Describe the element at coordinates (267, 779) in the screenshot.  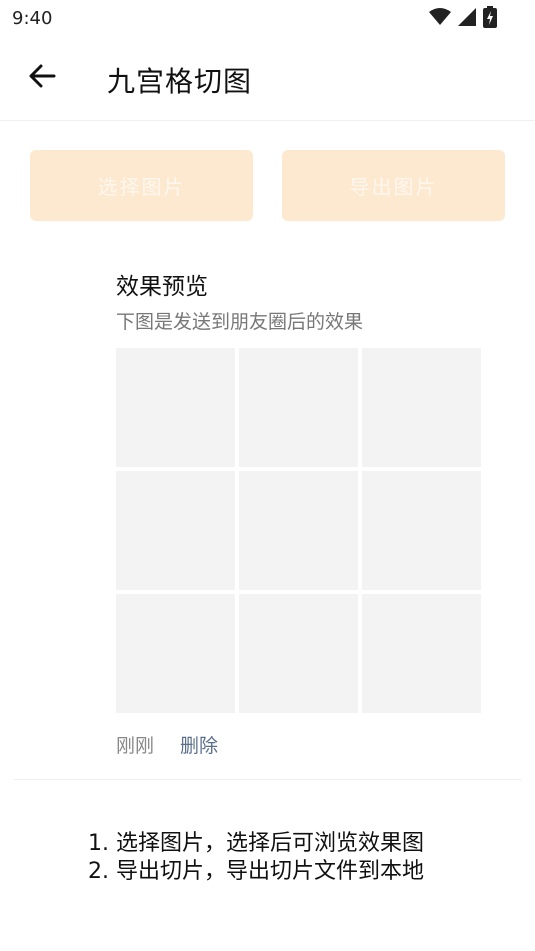
I see `divider` at that location.